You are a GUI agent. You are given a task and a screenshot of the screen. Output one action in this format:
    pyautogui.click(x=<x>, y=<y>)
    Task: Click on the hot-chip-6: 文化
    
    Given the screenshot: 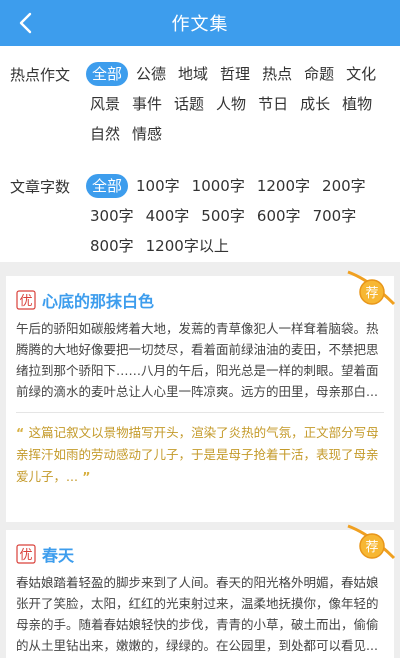 What is the action you would take?
    pyautogui.click(x=361, y=74)
    